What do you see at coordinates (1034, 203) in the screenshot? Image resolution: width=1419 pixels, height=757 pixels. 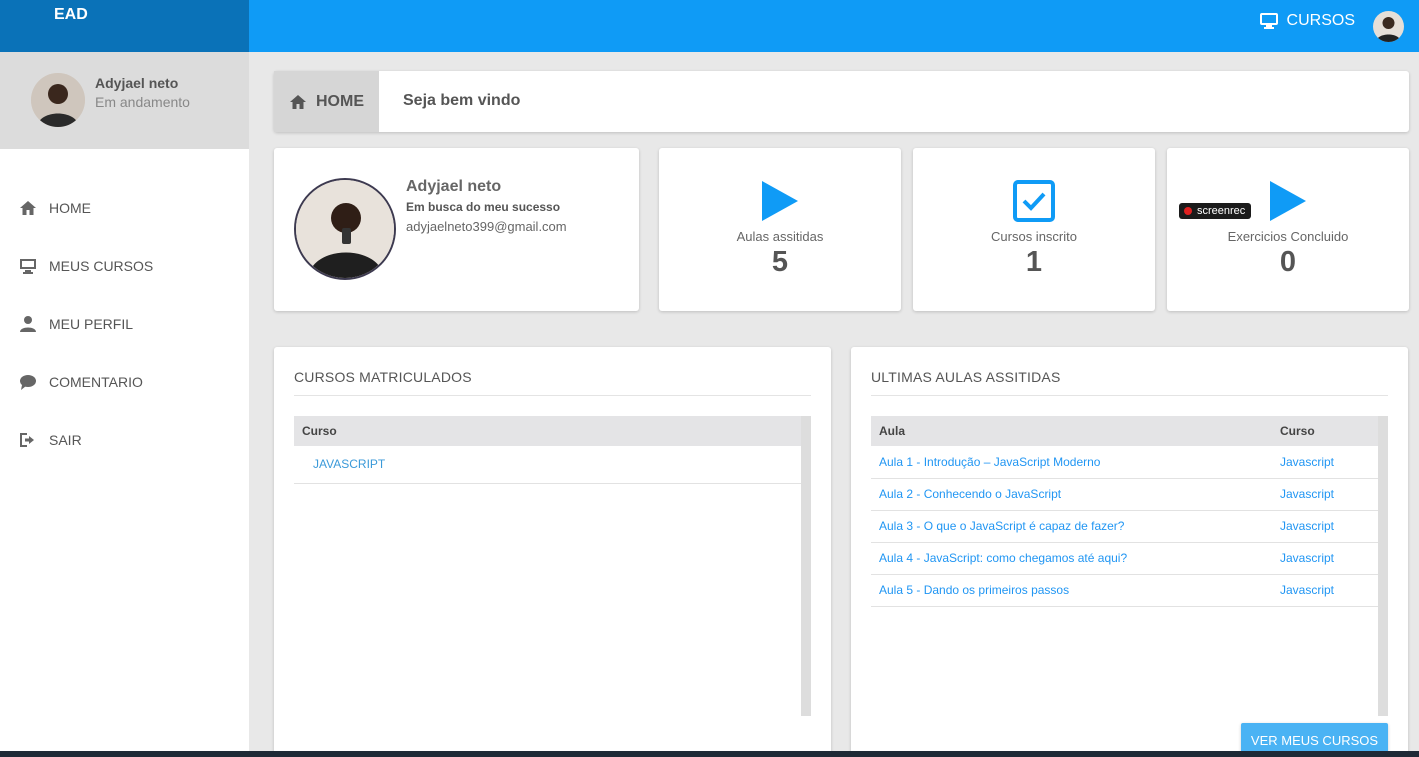 I see `checkbox-icon` at bounding box center [1034, 203].